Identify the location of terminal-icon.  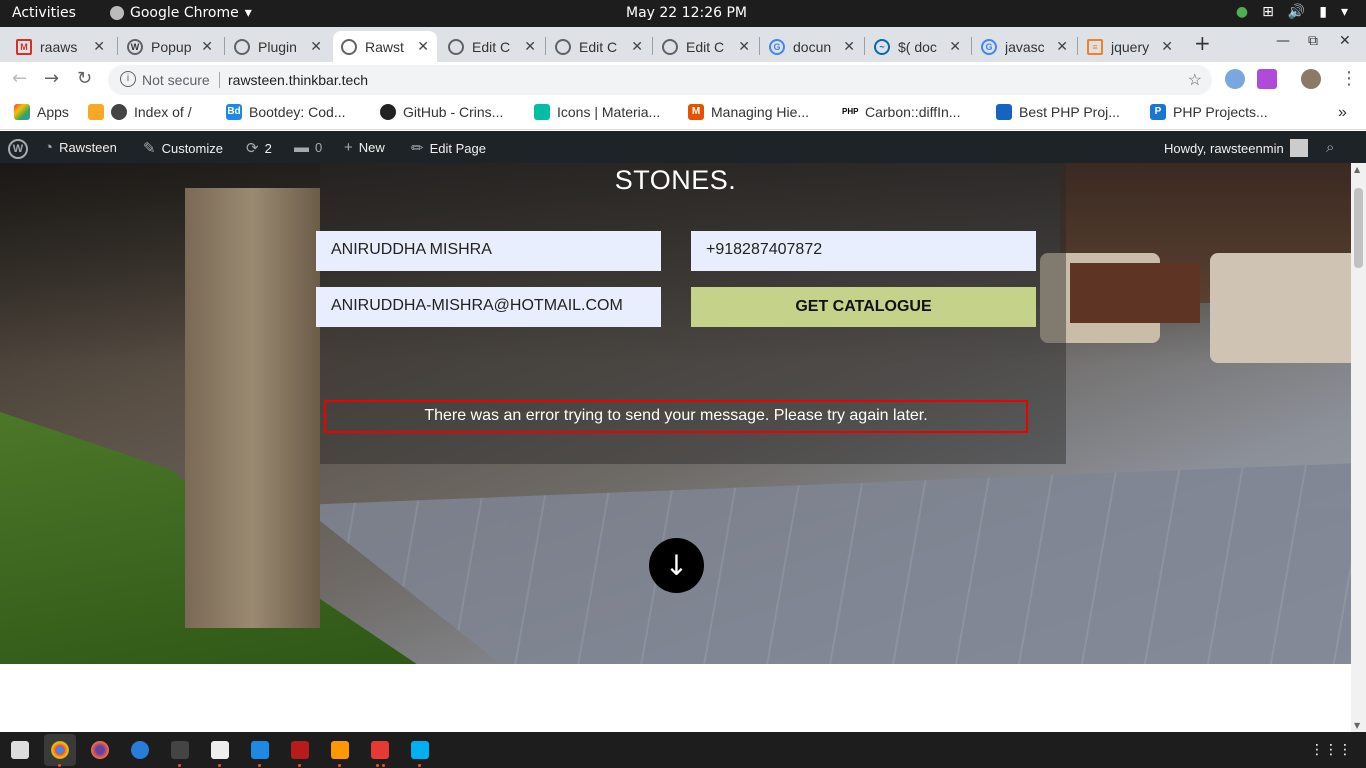
(180, 750).